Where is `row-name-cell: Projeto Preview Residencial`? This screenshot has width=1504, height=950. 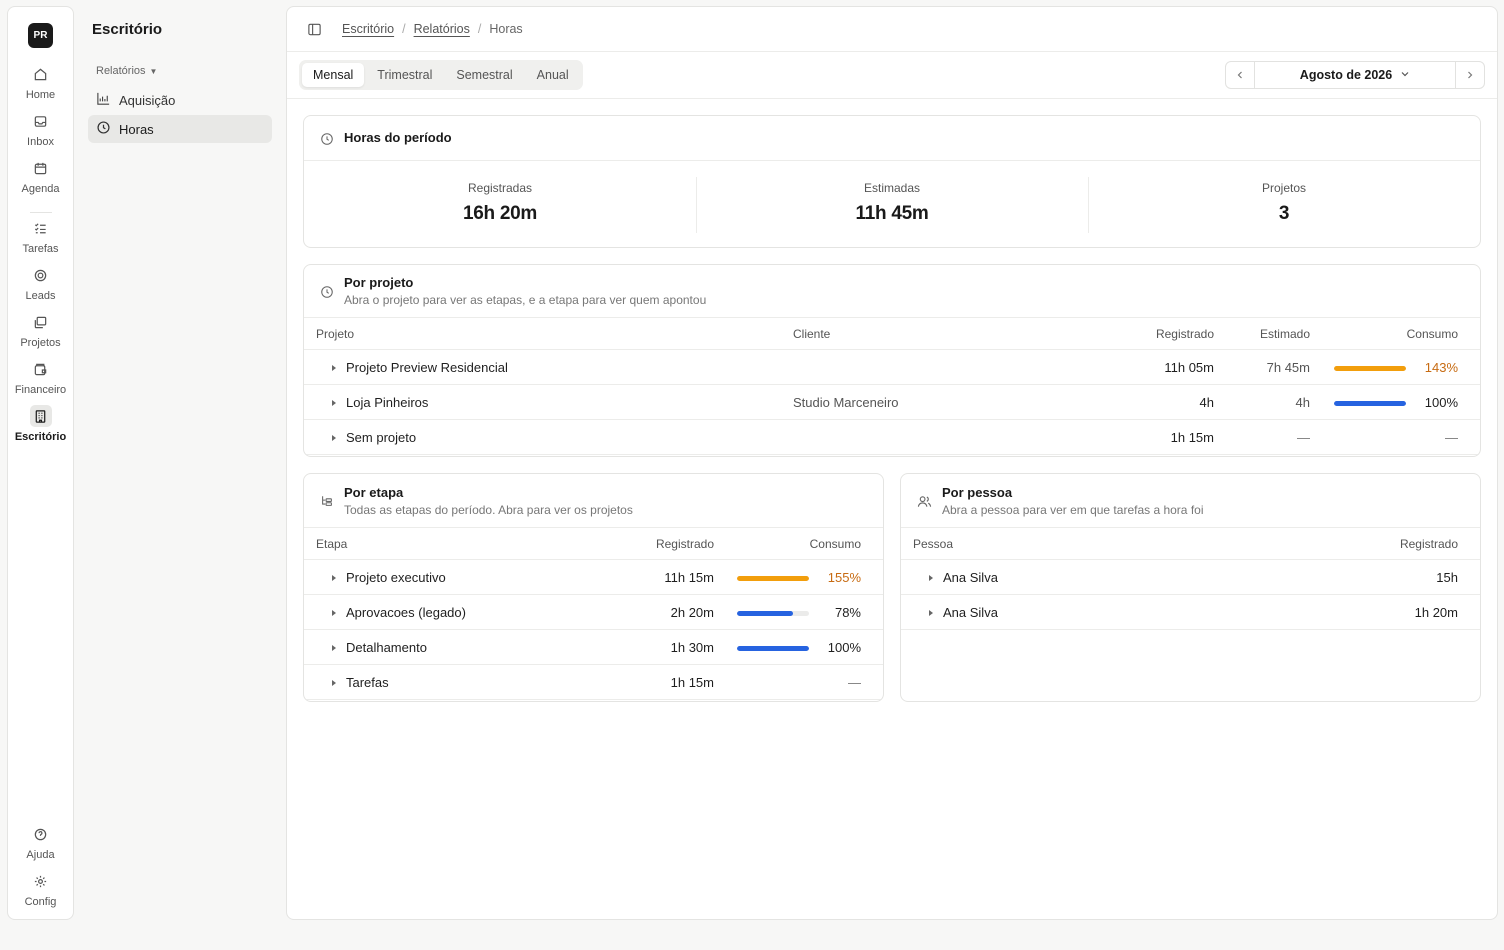 row-name-cell: Projeto Preview Residencial is located at coordinates (548, 367).